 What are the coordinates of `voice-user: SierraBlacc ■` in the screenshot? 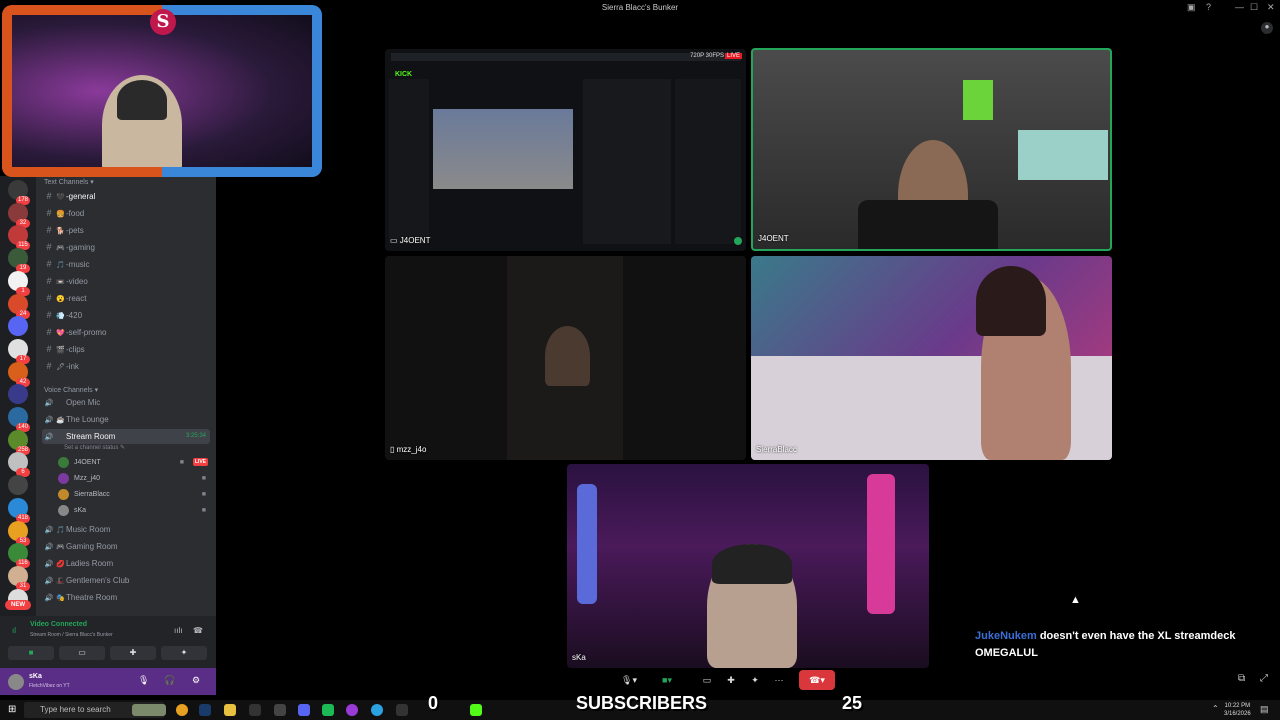 It's located at (133, 494).